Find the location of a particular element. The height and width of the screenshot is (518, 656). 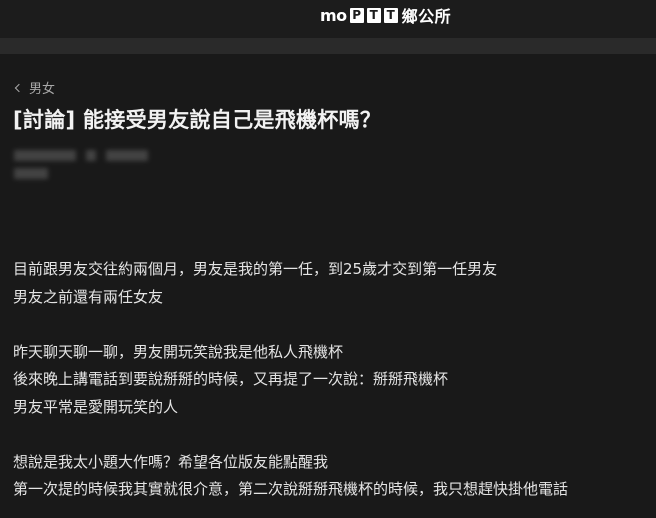

breadcrumb-board-label: 男女 is located at coordinates (42, 87).